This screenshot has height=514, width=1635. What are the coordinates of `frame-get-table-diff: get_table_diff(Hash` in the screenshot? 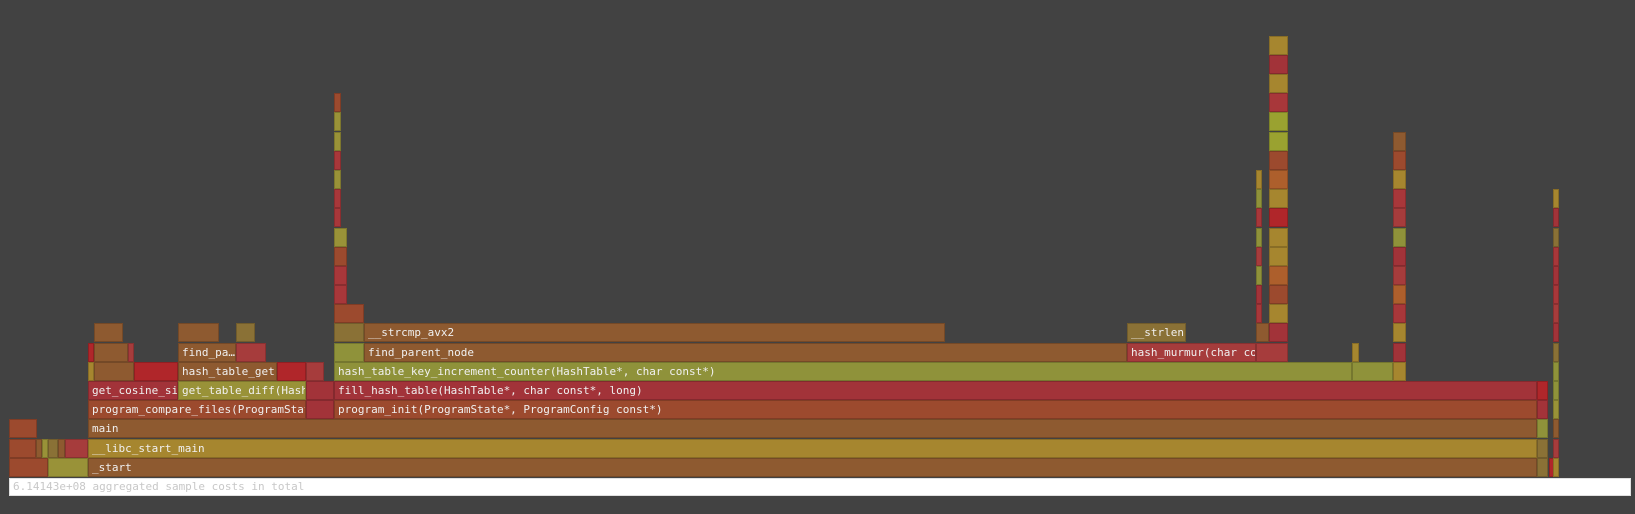 It's located at (242, 390).